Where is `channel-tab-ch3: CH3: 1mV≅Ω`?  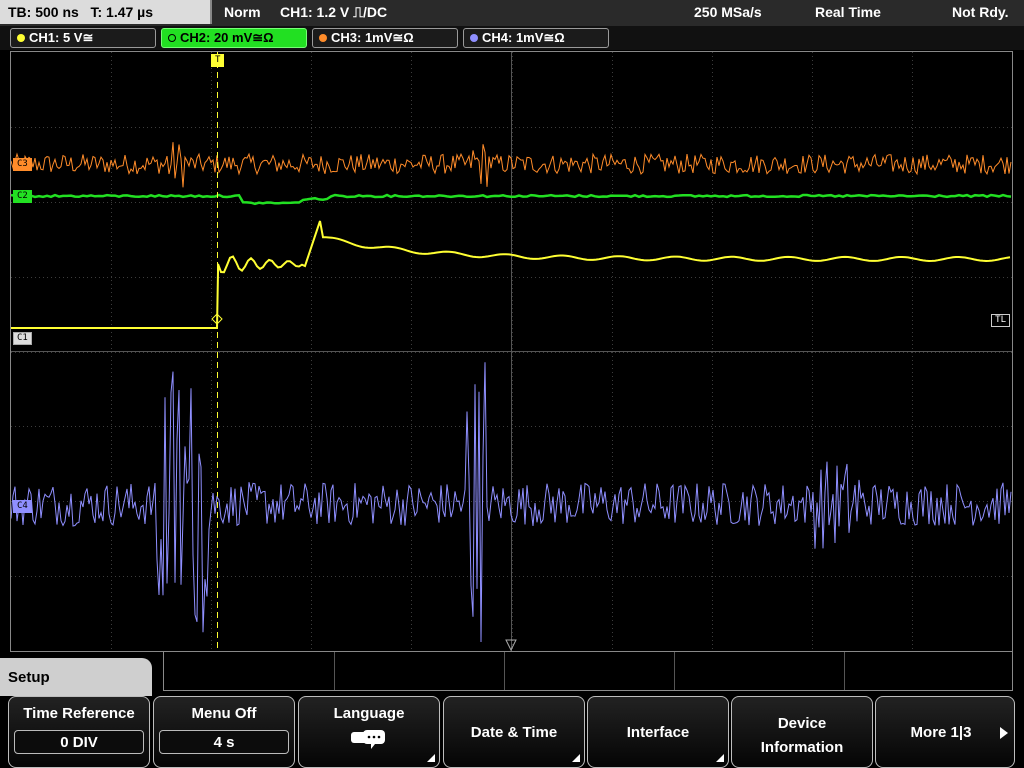
channel-tab-ch3: CH3: 1mV≅Ω is located at coordinates (385, 38).